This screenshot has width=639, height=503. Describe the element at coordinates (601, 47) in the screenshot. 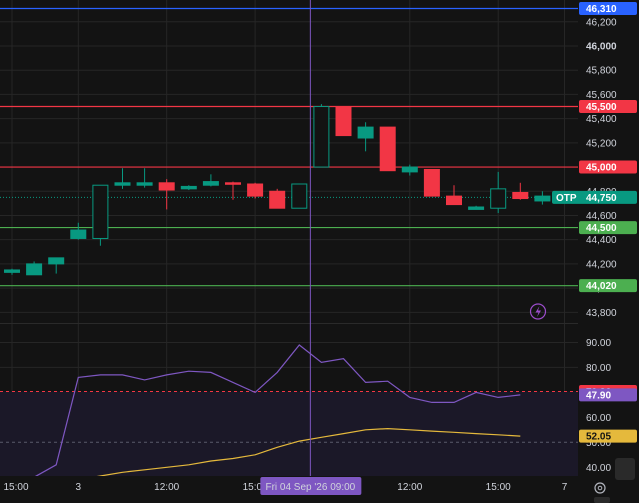

I see `price-tick-label: 46,000` at that location.